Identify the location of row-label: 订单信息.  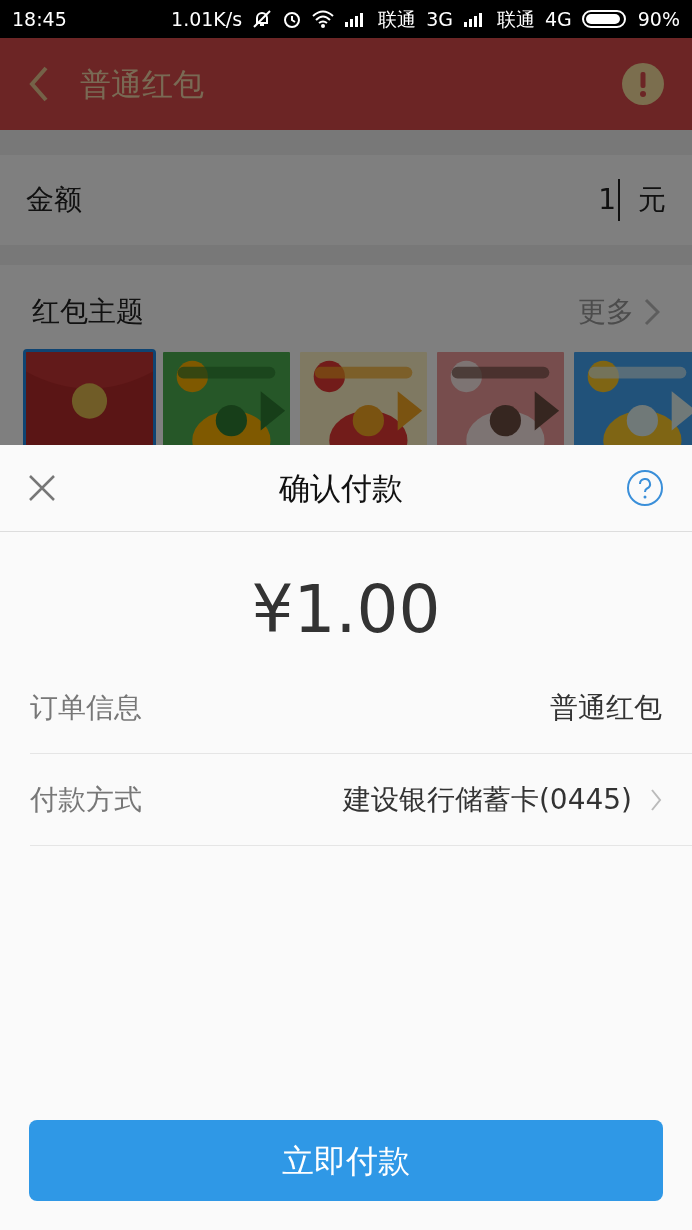
(86, 707).